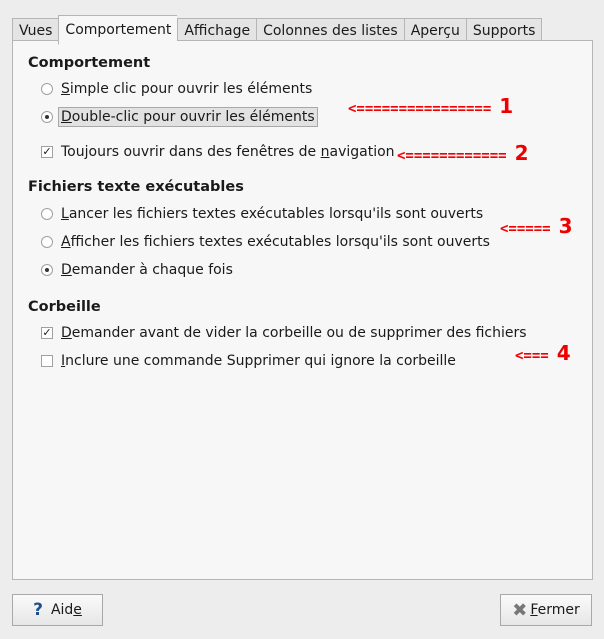 The width and height of the screenshot is (604, 639). Describe the element at coordinates (543, 353) in the screenshot. I see `annotation-4: <=== 4` at that location.